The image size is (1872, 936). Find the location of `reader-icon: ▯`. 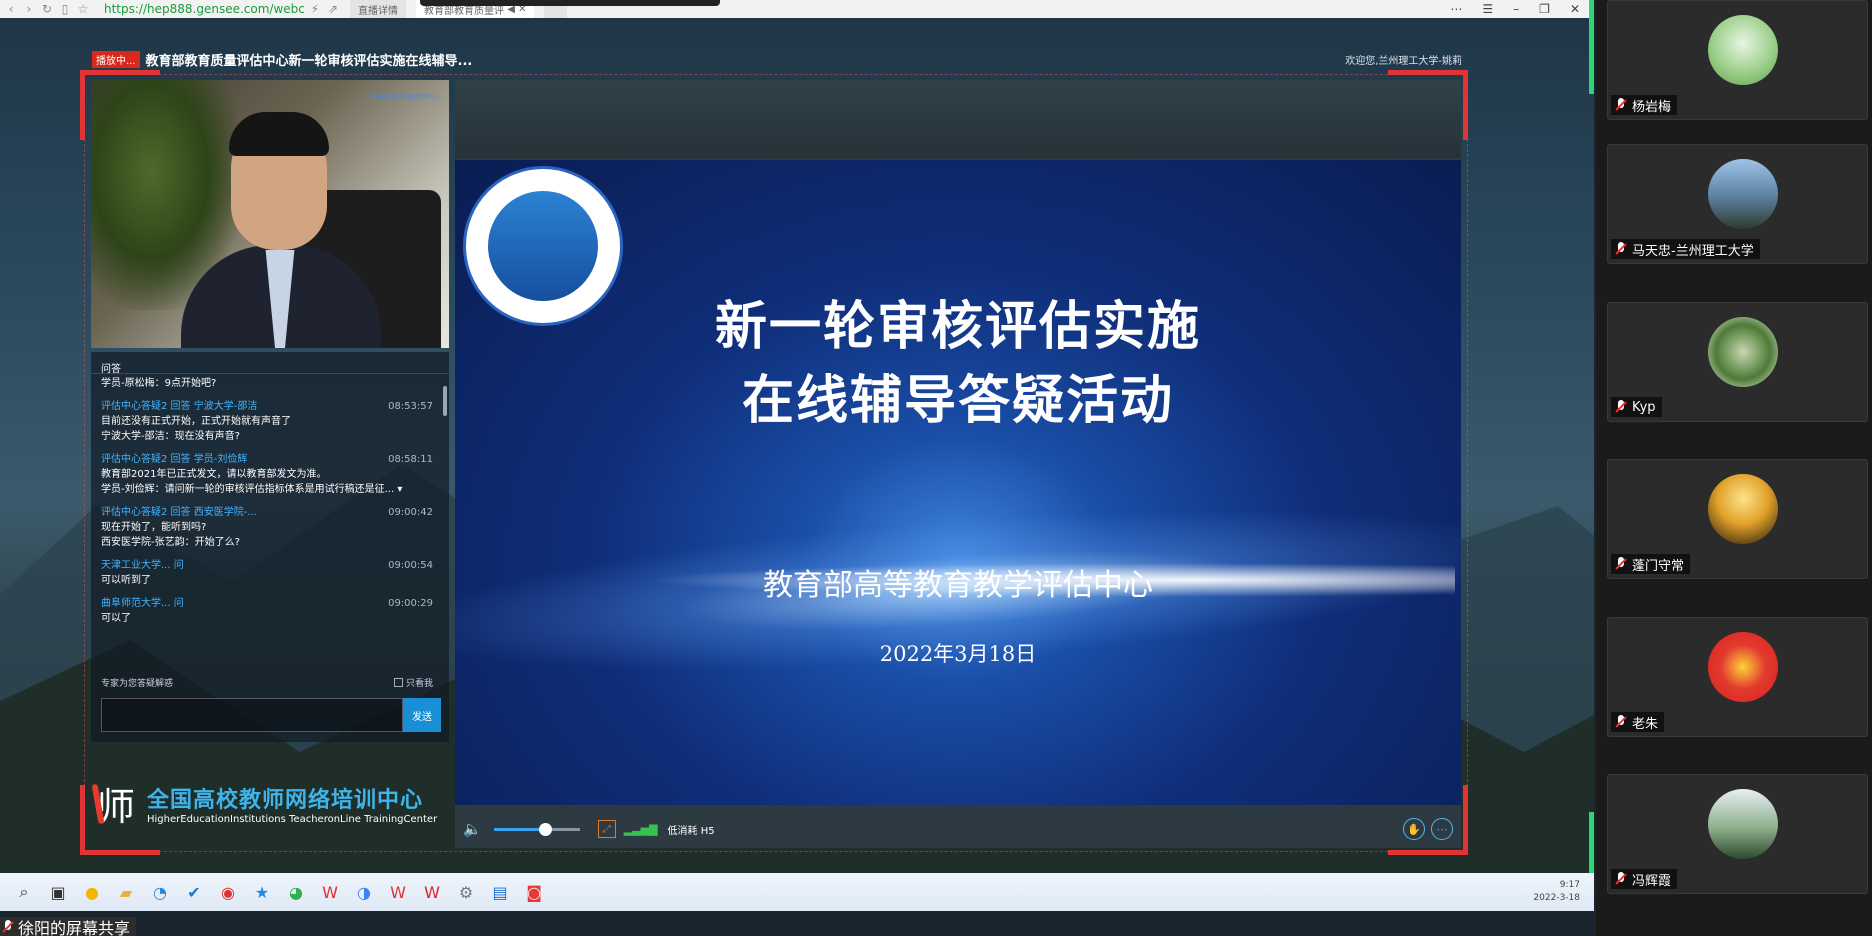

reader-icon: ▯ is located at coordinates (65, 9).